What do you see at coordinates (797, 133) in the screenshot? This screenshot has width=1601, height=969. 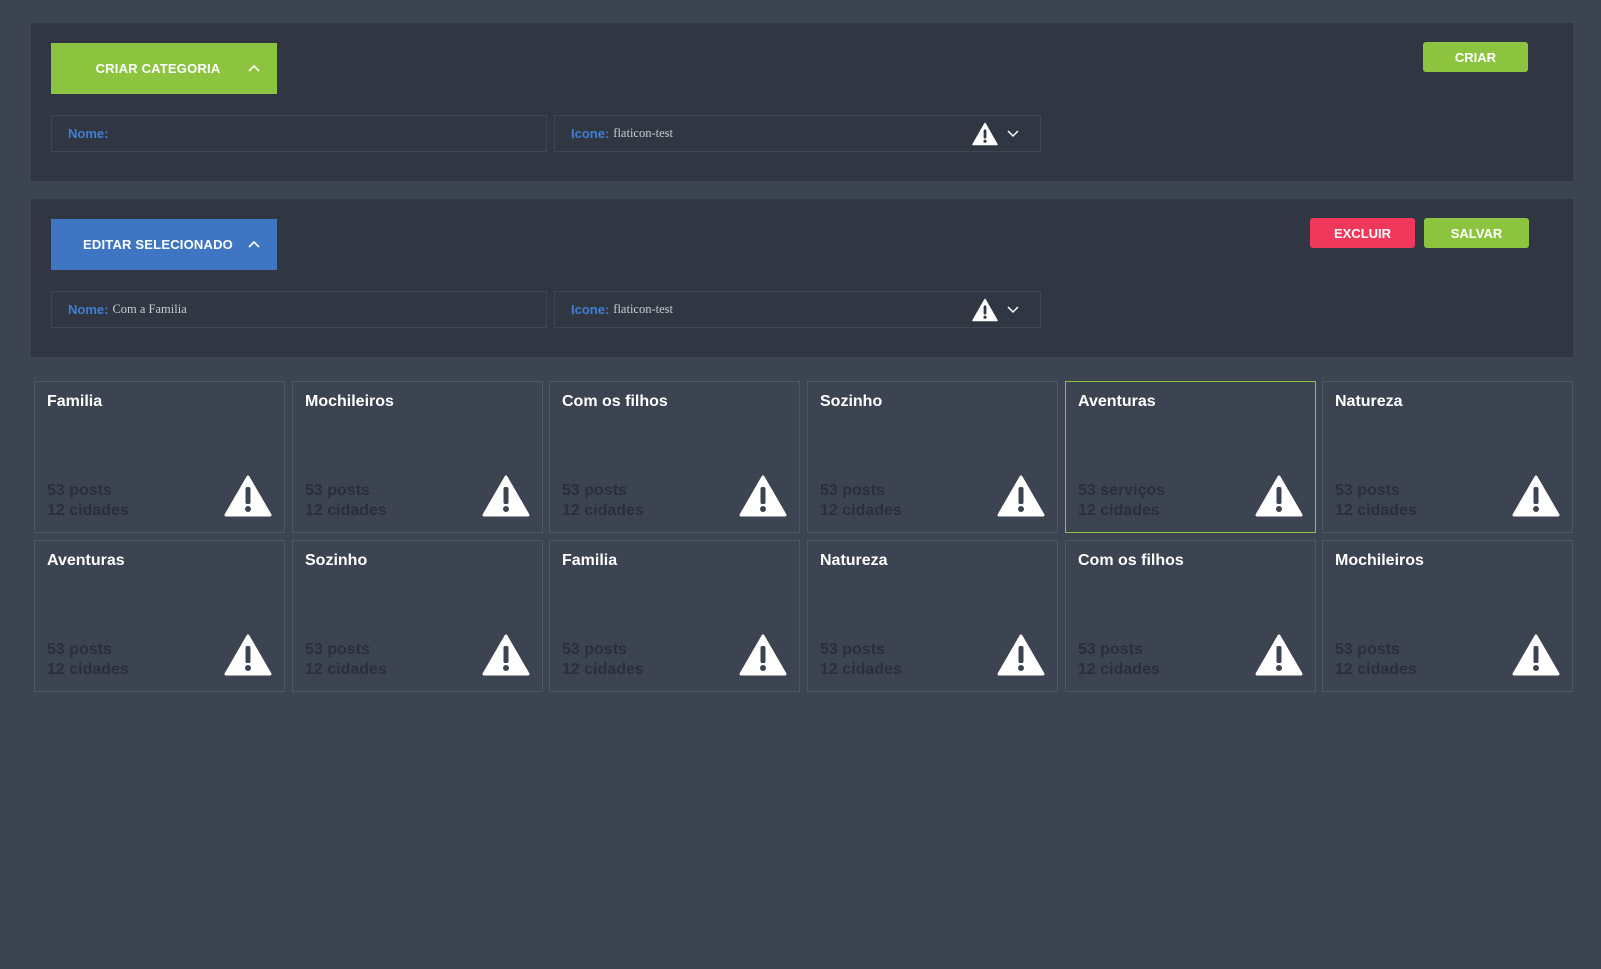 I see `create-icon-select: Icone: flaticon-test` at bounding box center [797, 133].